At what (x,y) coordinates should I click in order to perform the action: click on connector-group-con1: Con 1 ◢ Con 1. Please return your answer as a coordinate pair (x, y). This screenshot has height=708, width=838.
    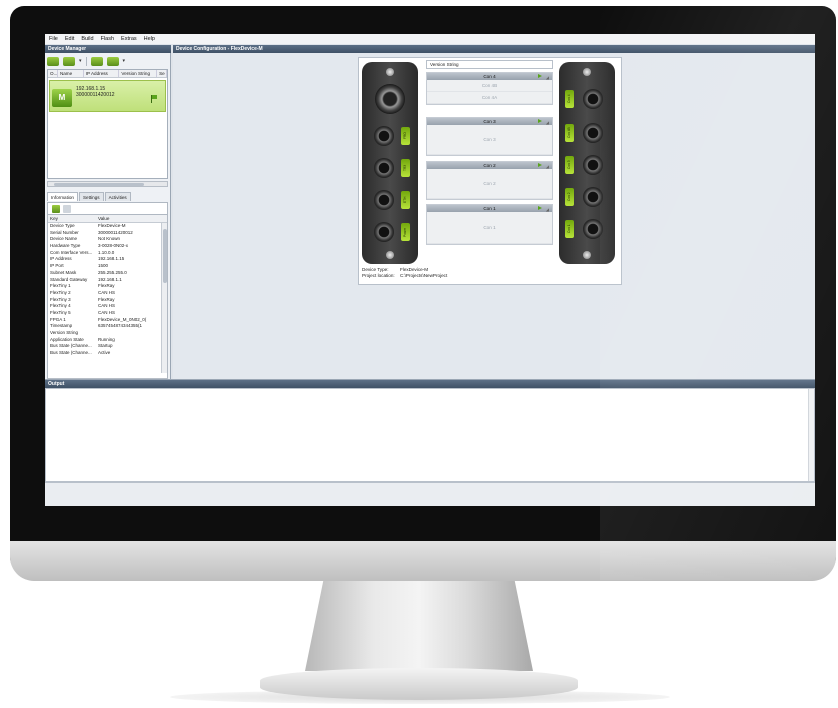
    Looking at the image, I should click on (489, 224).